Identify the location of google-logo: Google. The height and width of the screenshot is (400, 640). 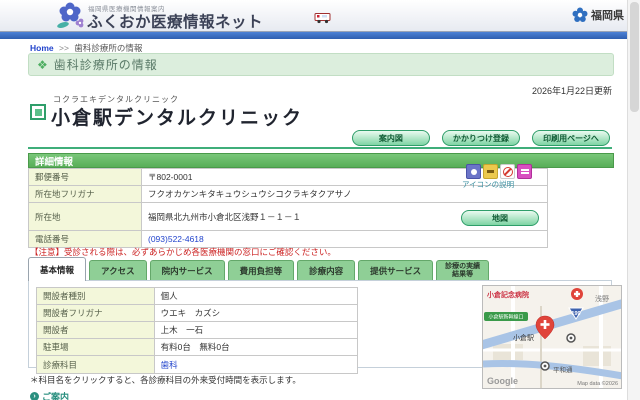
(502, 381).